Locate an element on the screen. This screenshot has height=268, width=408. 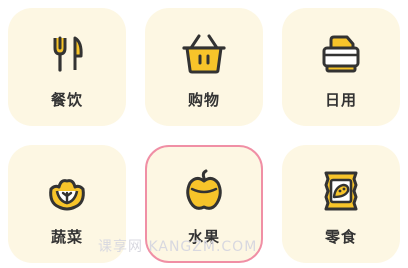
category-label: 零食 is located at coordinates (340, 237).